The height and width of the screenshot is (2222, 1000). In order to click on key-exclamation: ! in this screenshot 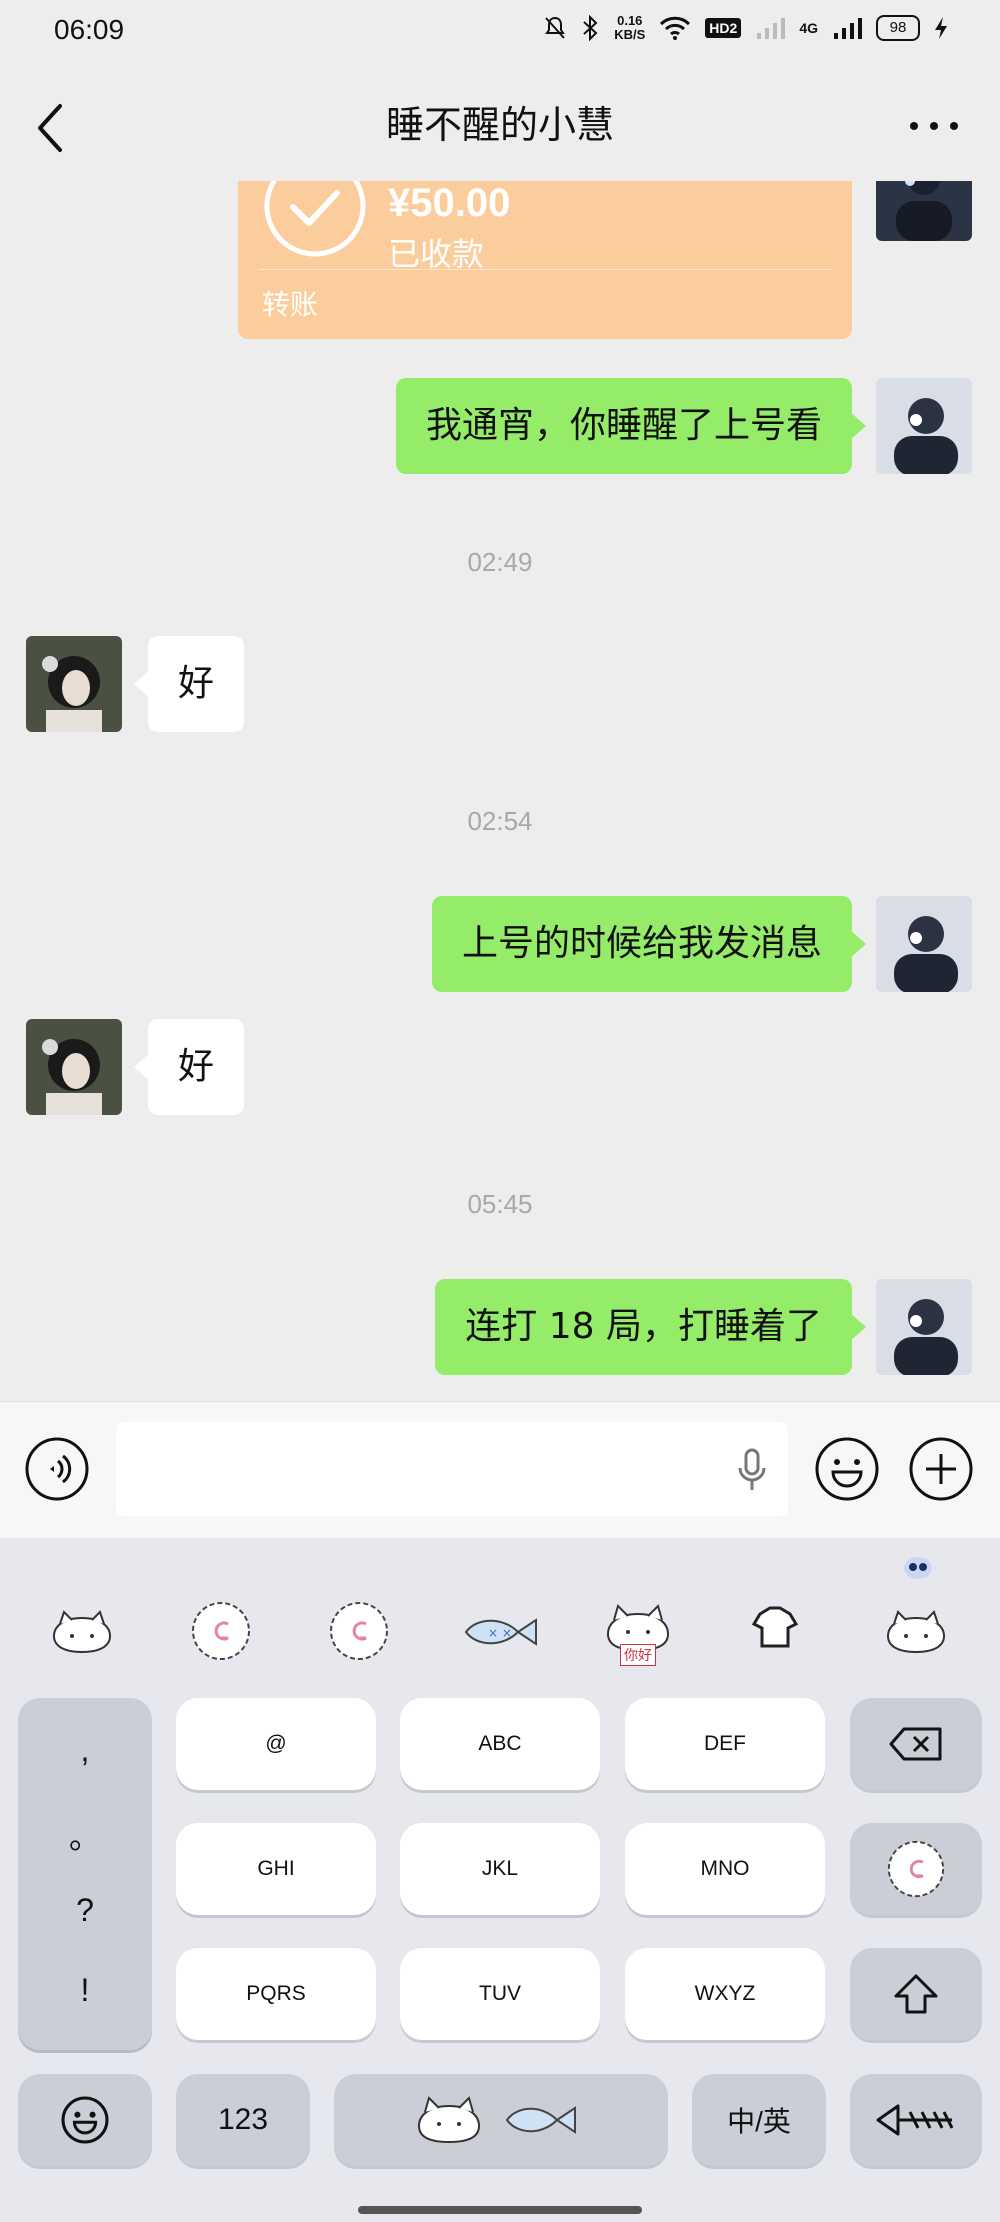, I will do `click(85, 1990)`.